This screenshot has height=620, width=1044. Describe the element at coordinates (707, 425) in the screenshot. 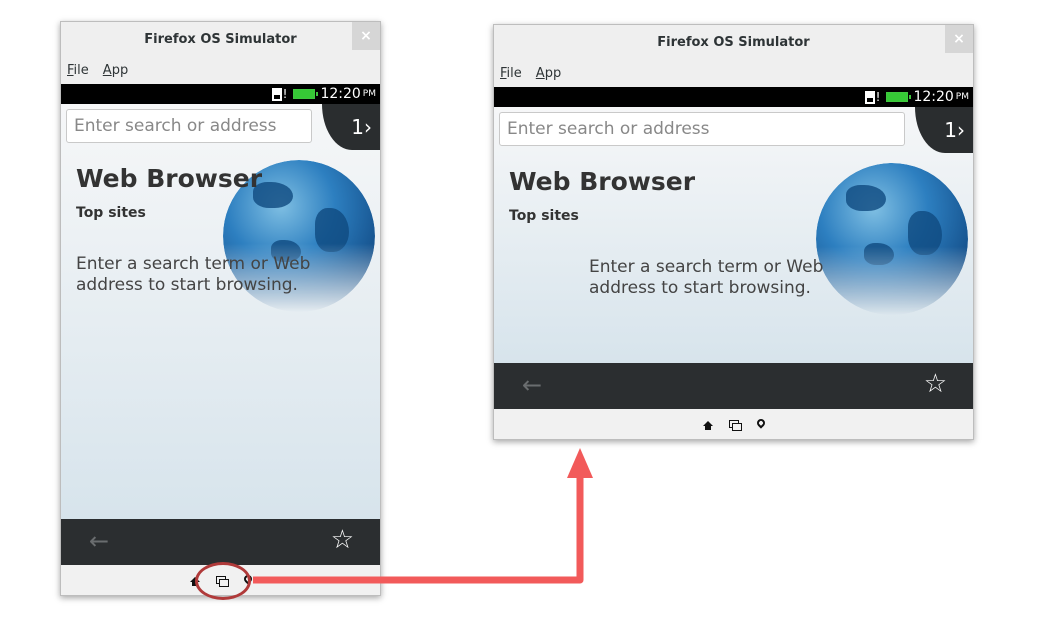

I see `home-icon` at that location.